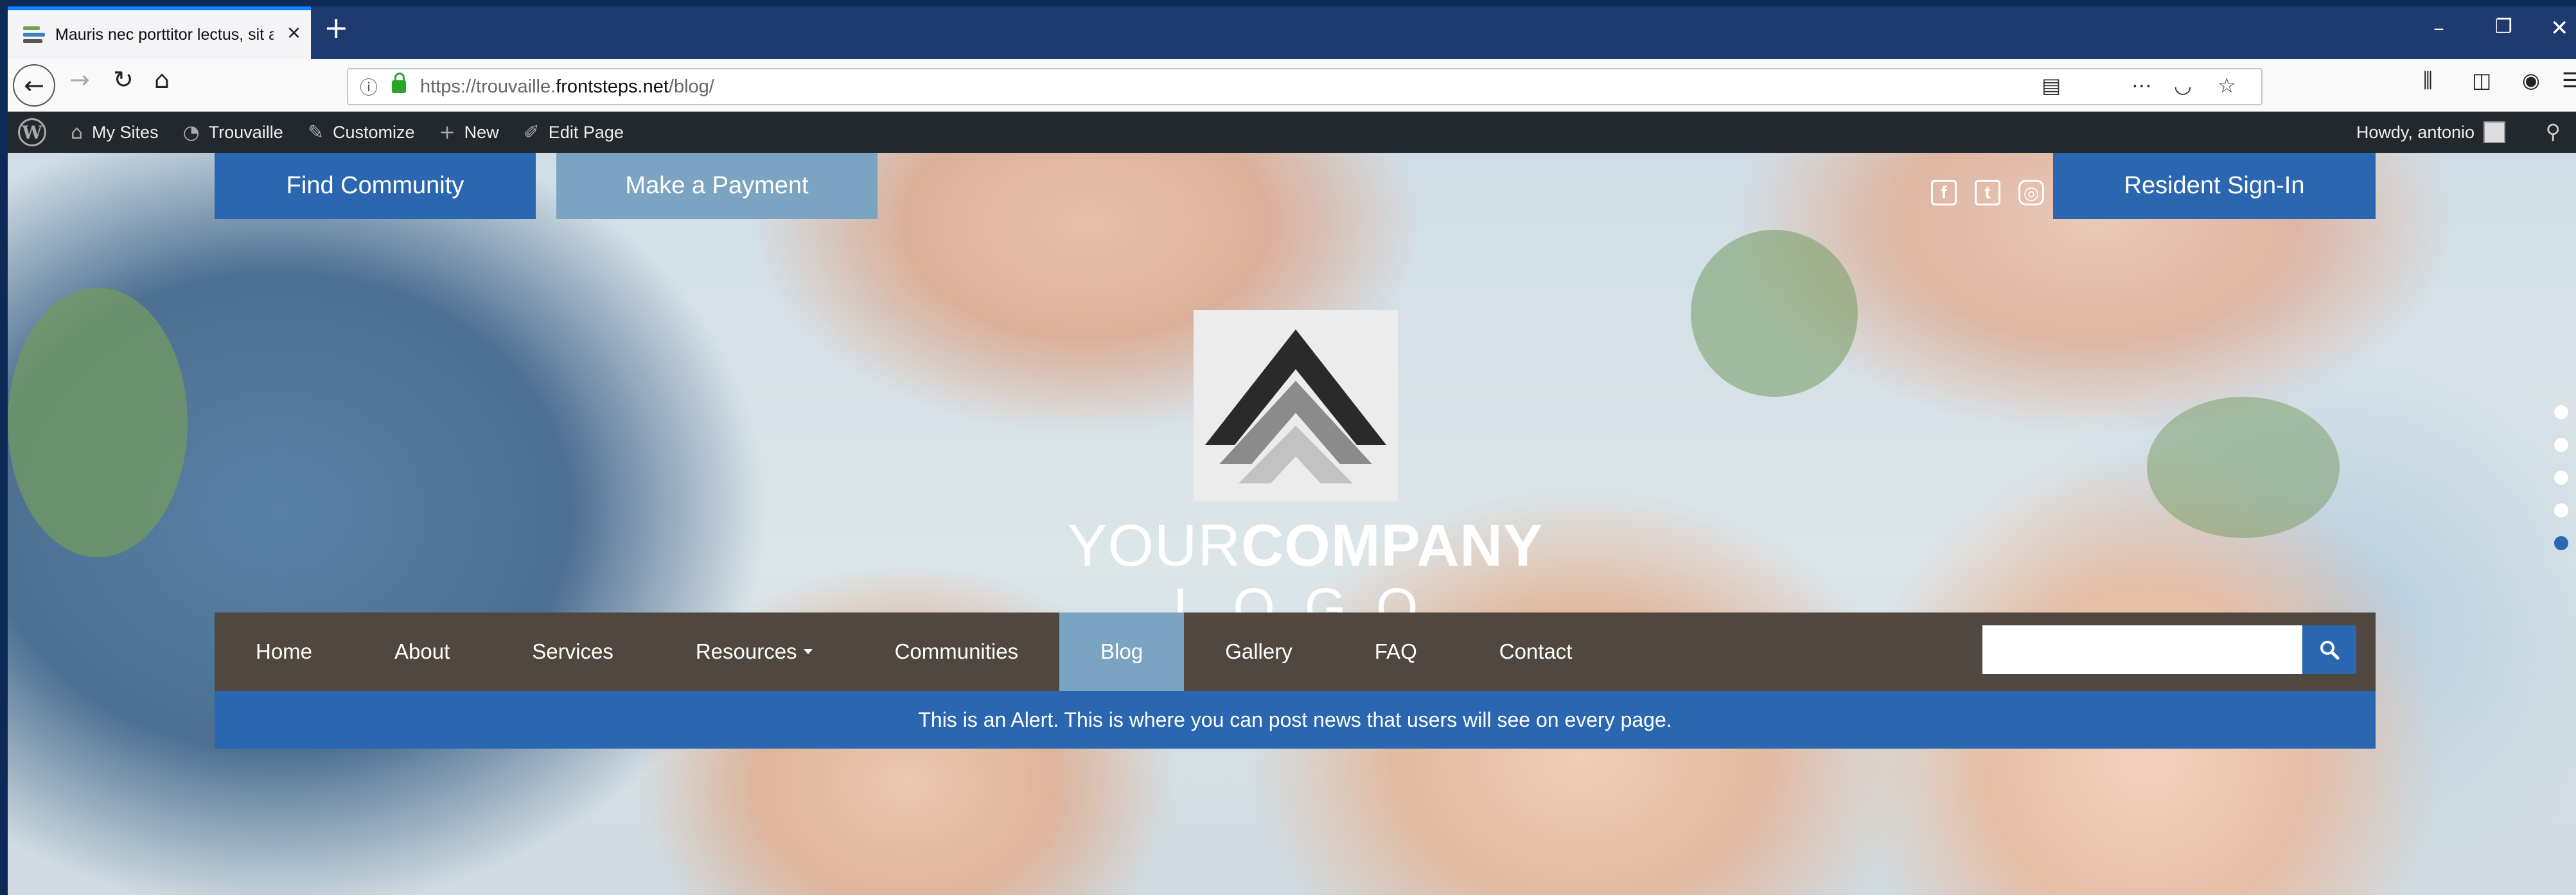 This screenshot has height=895, width=2576. Describe the element at coordinates (1306, 545) in the screenshot. I see `logo-company-text: YOURCOMPANY` at that location.